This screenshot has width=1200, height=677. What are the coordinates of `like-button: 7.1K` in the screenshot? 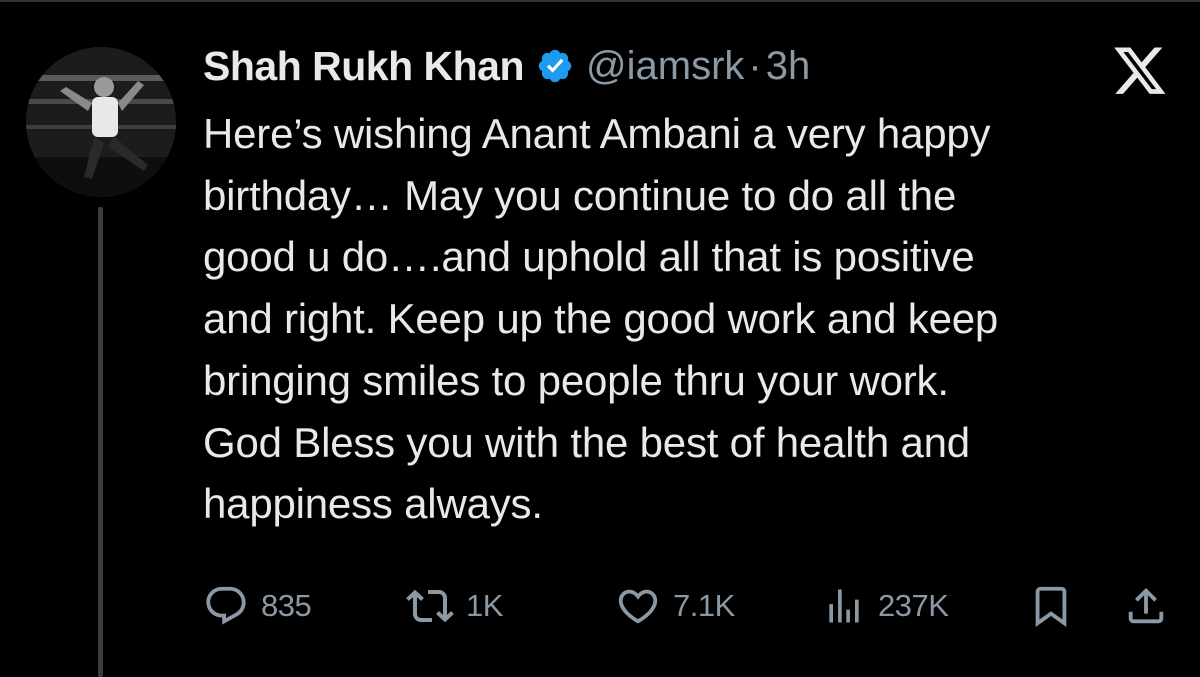 It's located at (675, 606).